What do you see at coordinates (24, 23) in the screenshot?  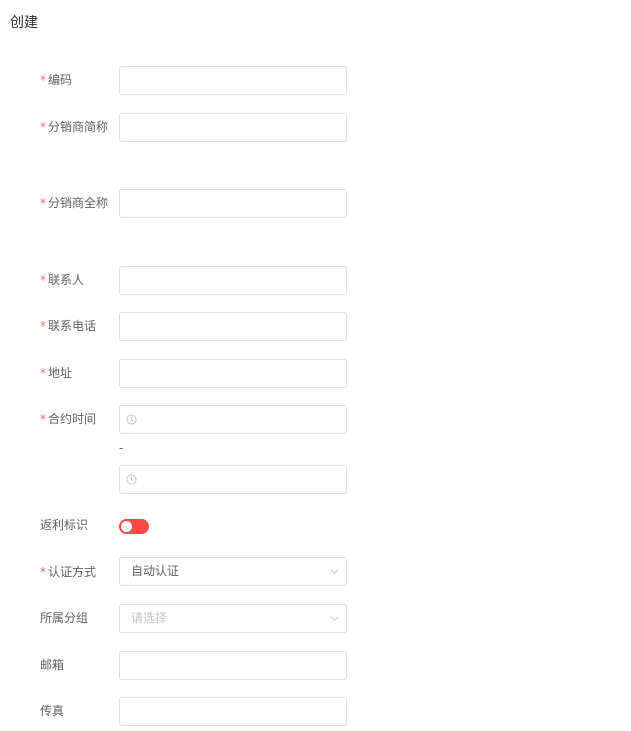 I see `page-title: 创建` at bounding box center [24, 23].